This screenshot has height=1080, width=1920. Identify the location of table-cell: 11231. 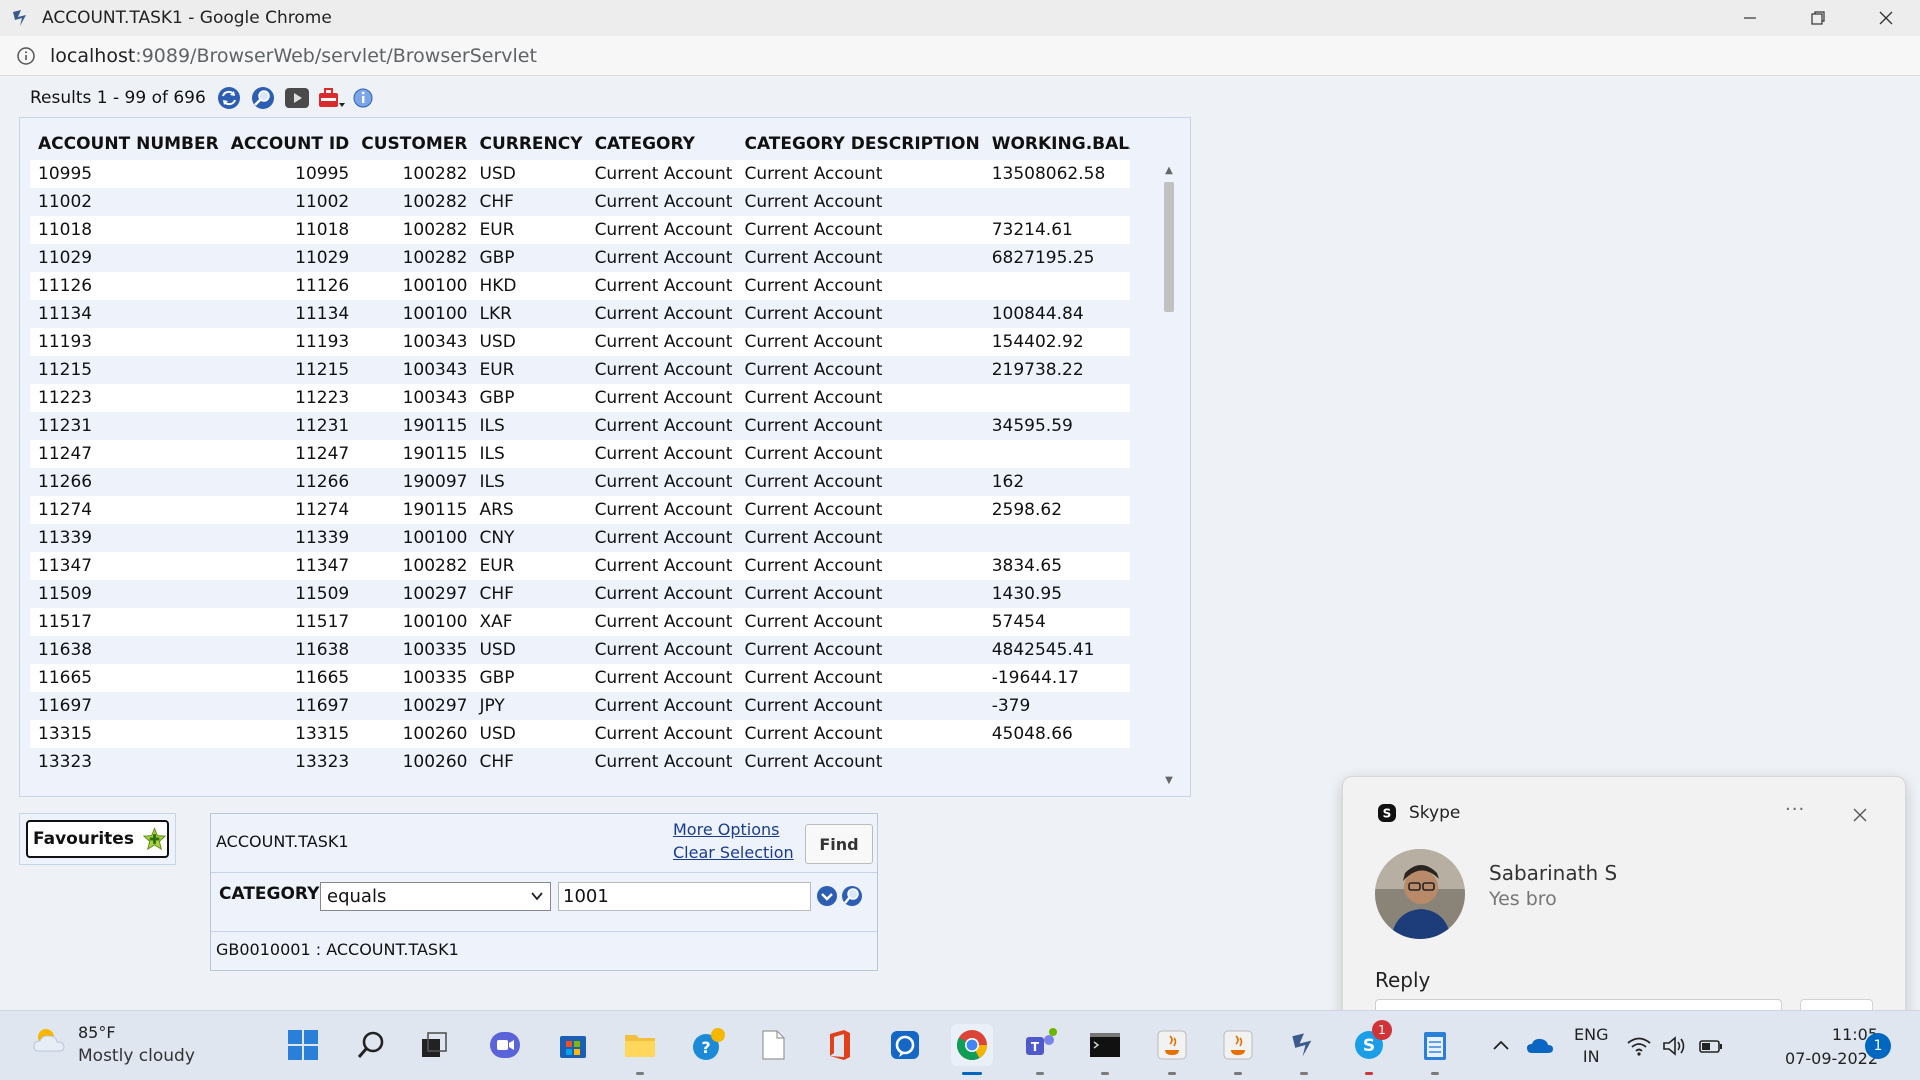
(322, 426).